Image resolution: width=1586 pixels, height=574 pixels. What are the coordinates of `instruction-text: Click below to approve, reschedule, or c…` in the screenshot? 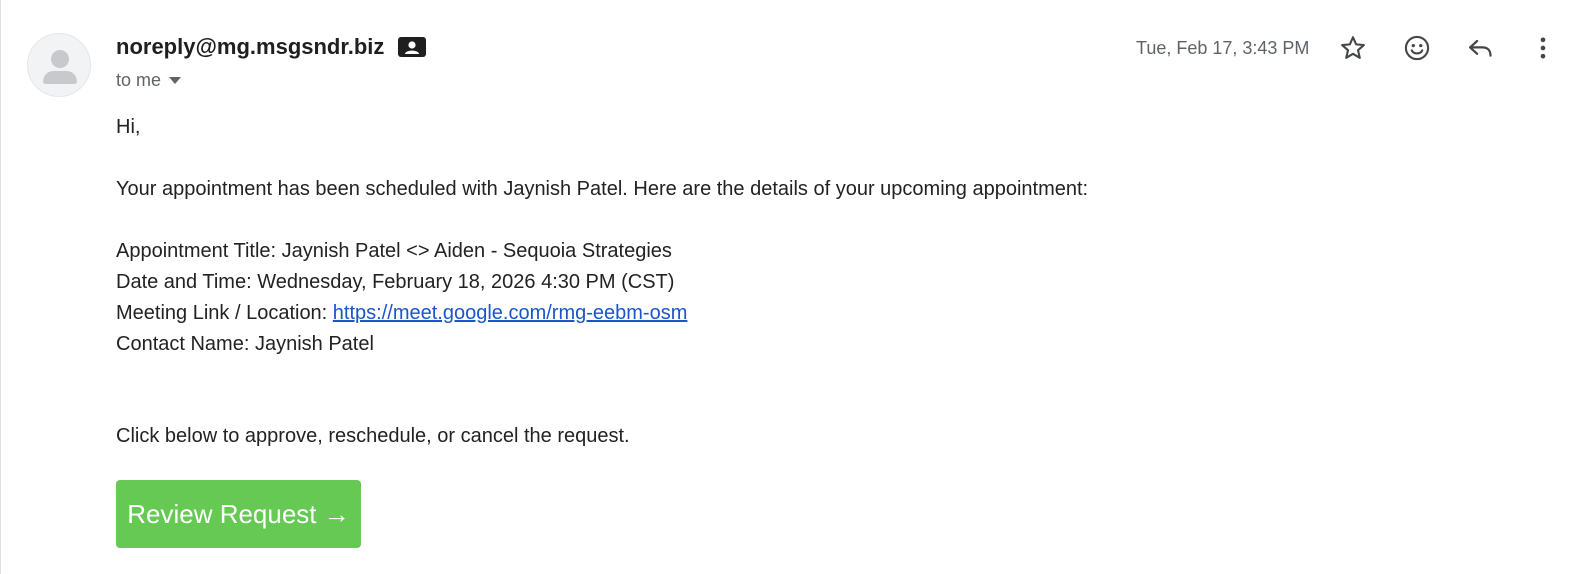 It's located at (373, 436).